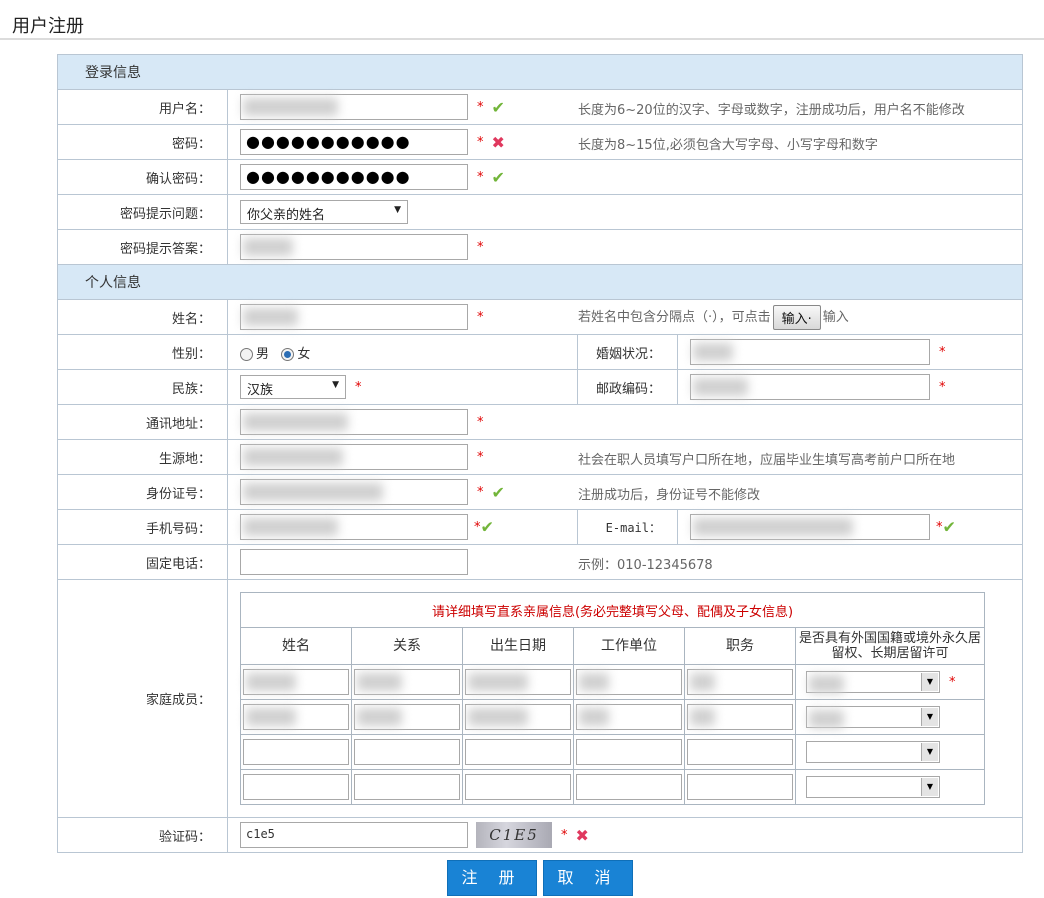  What do you see at coordinates (142, 107) in the screenshot?
I see `username-label: 用户名：` at bounding box center [142, 107].